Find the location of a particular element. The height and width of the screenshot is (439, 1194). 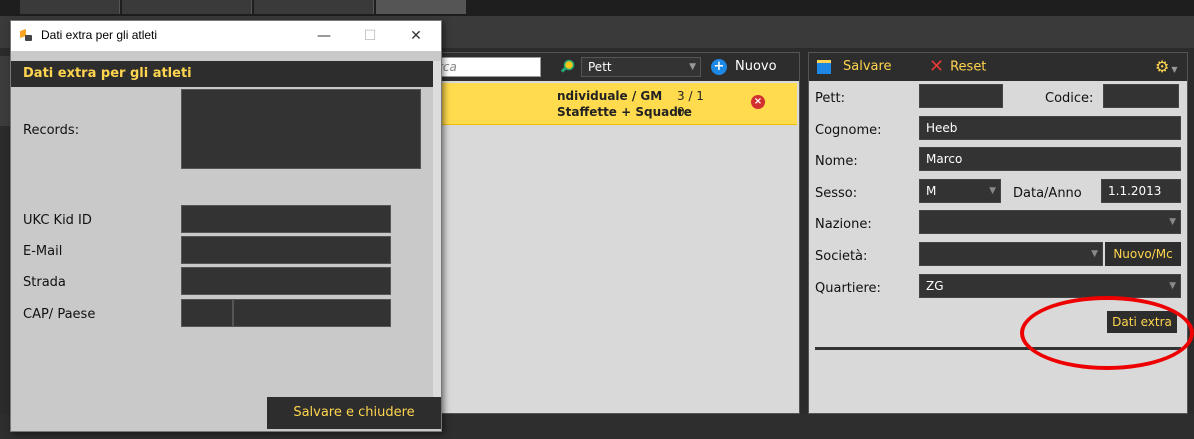

ukc-kid-id-field is located at coordinates (286, 219).